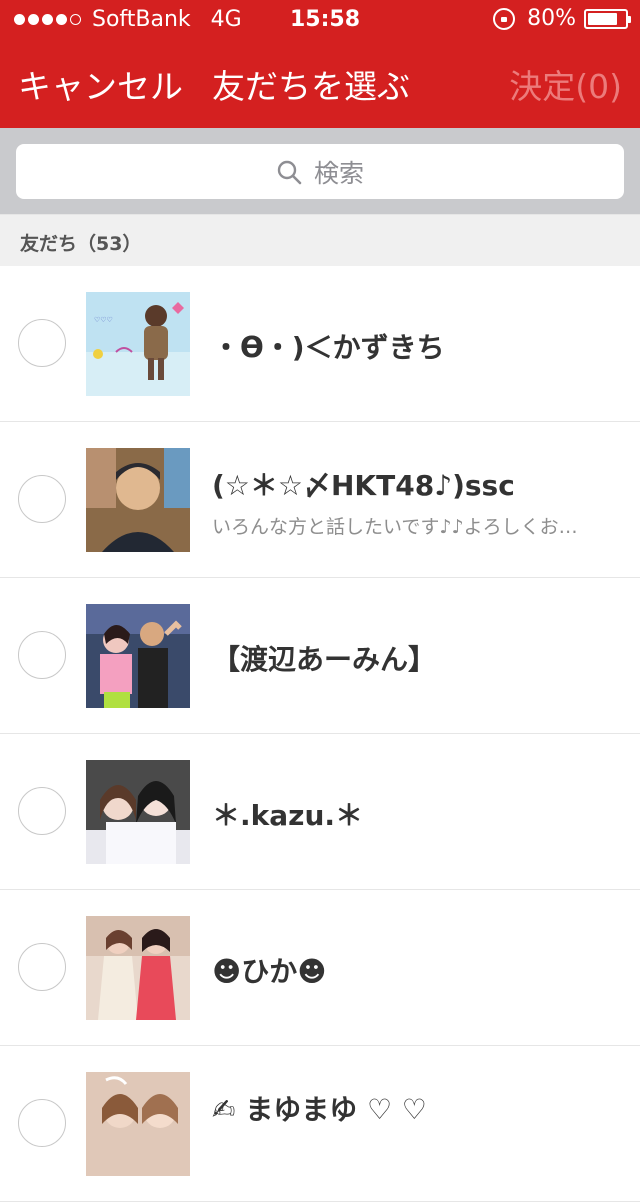  I want to click on list-item: ＊.kazu.＊, so click(320, 812).